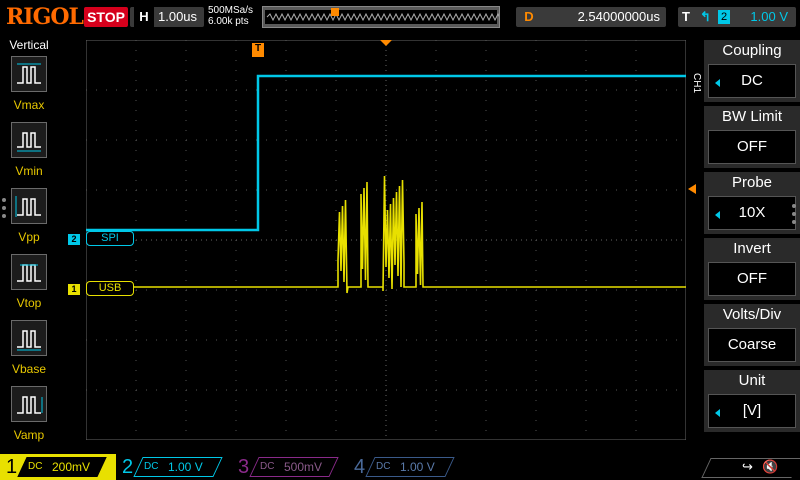 The image size is (800, 480). I want to click on trigger-level: 1.00 V, so click(769, 16).